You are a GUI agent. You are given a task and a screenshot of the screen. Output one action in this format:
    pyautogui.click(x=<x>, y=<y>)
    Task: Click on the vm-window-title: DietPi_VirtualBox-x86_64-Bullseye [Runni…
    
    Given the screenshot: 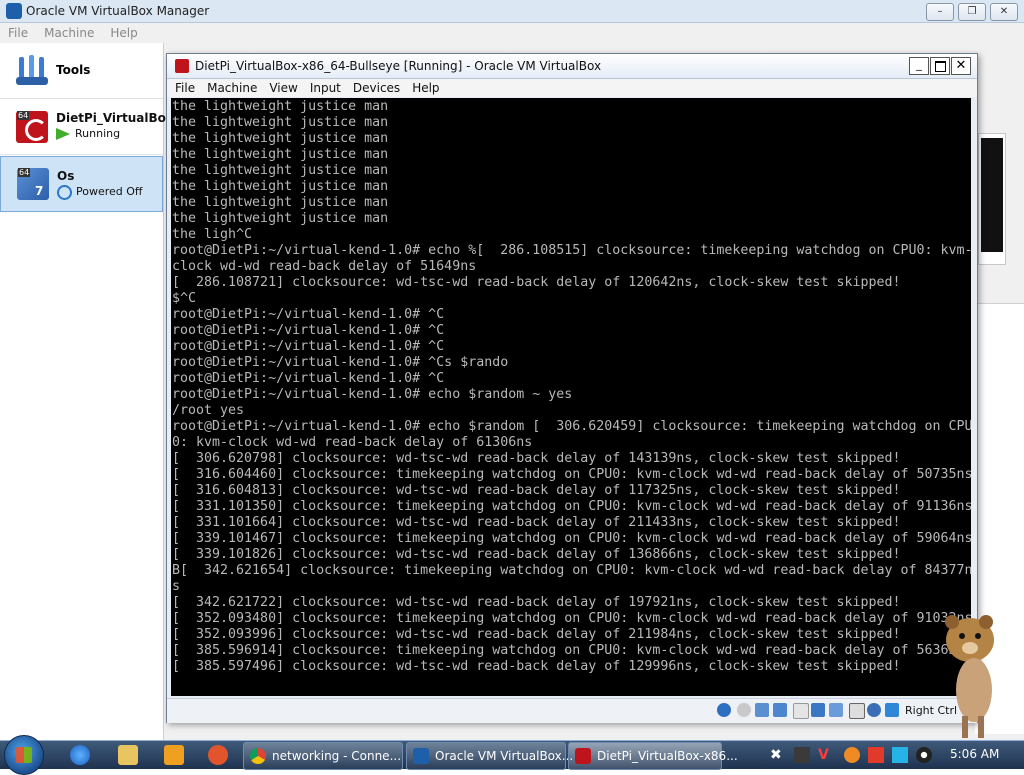 What is the action you would take?
    pyautogui.click(x=398, y=66)
    